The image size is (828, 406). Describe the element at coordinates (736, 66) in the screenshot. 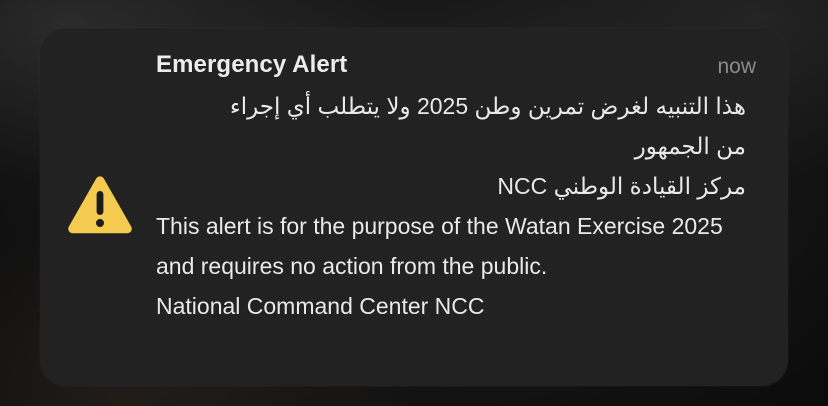

I see `notification-timestamp: now` at that location.